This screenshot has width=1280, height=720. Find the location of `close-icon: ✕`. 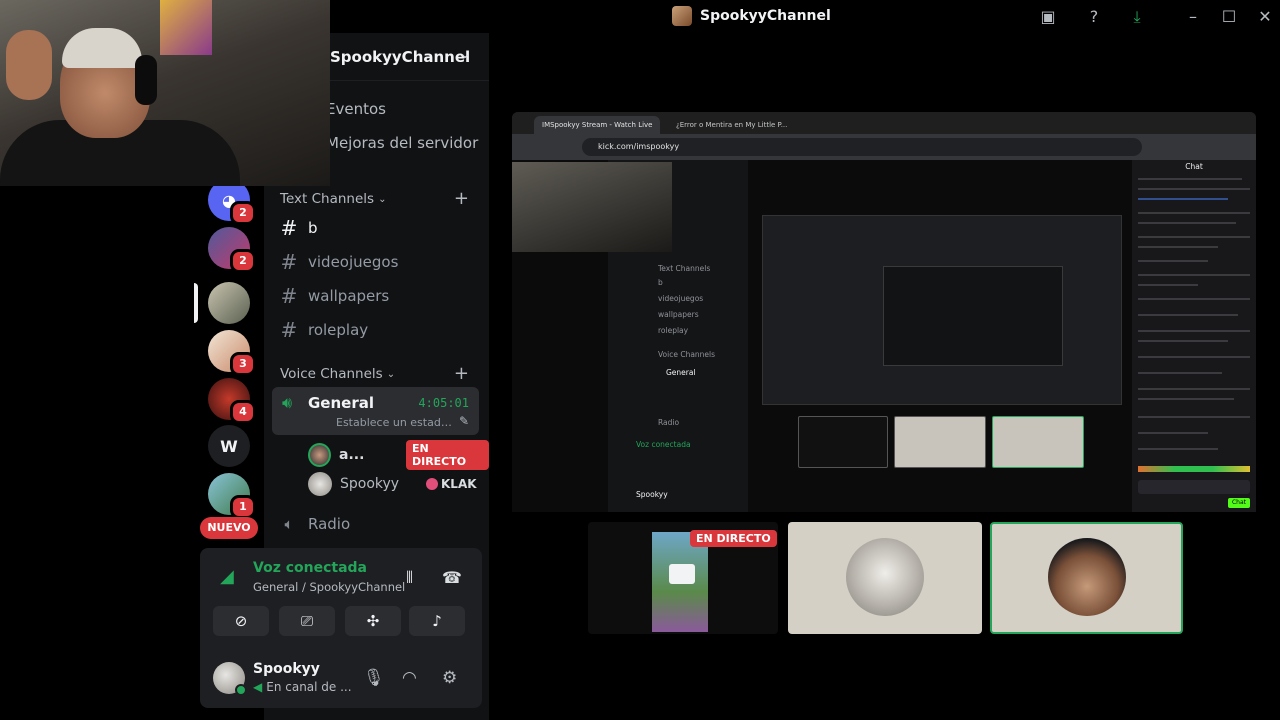

close-icon: ✕ is located at coordinates (1265, 17).